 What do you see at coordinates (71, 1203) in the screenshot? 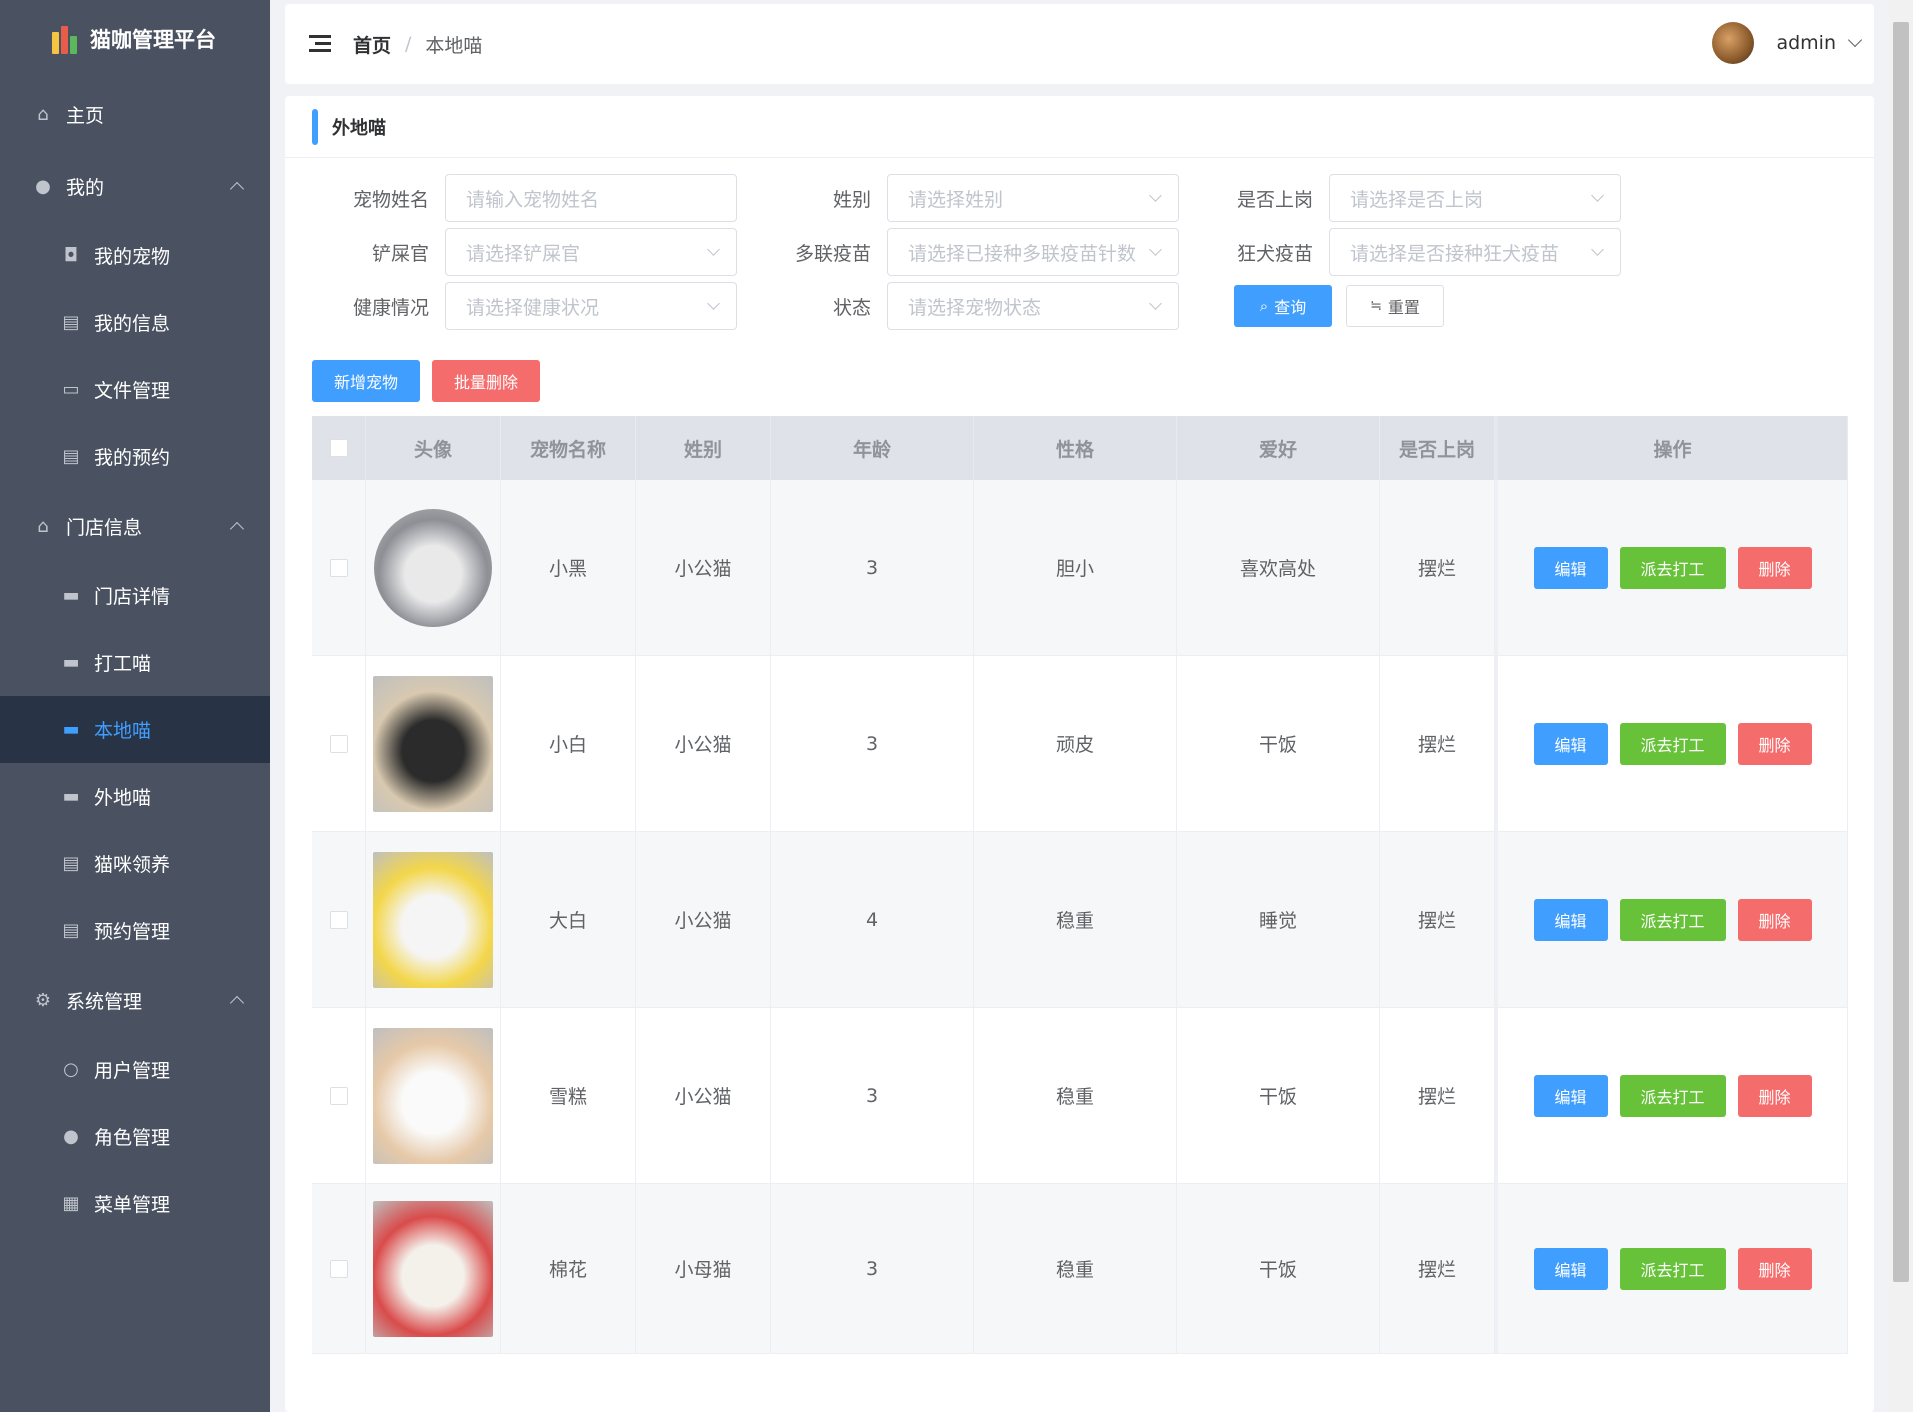
I see `grid-icon: ▦` at bounding box center [71, 1203].